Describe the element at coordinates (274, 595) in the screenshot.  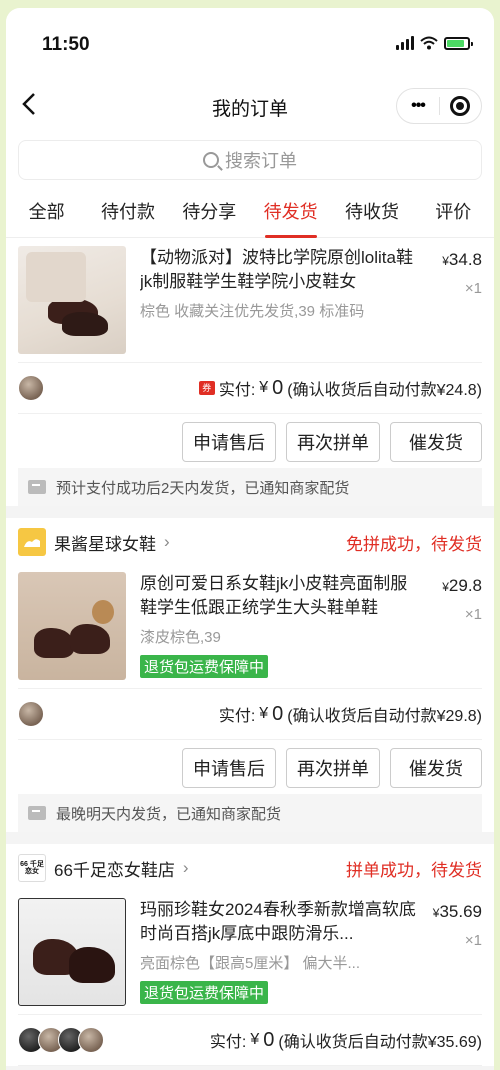
I see `product-title: 原创可爱日系女鞋jk小皮鞋亮面制服鞋学生低跟正统学生大头鞋单鞋` at that location.